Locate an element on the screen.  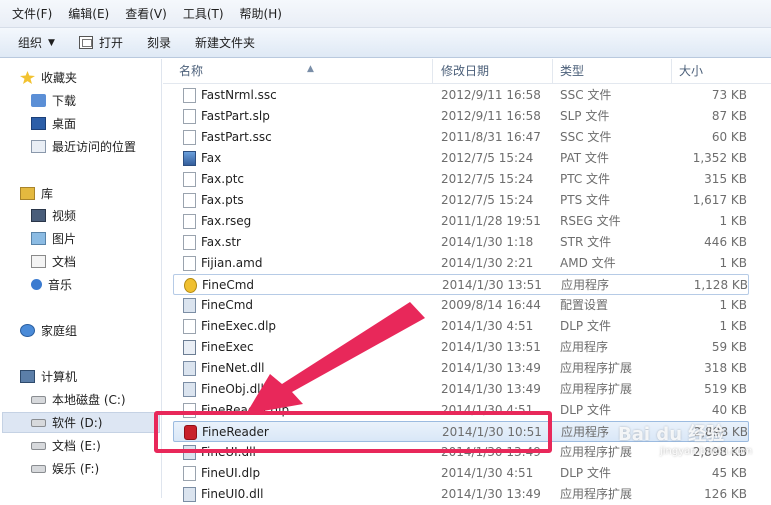
column-type: 类型 is located at coordinates (613, 71).